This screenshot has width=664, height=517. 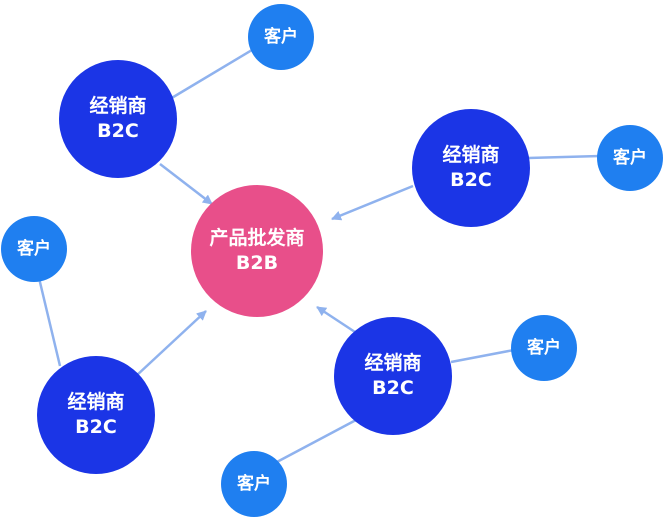 What do you see at coordinates (257, 238) in the screenshot?
I see `center-node-label: 产品批发商` at bounding box center [257, 238].